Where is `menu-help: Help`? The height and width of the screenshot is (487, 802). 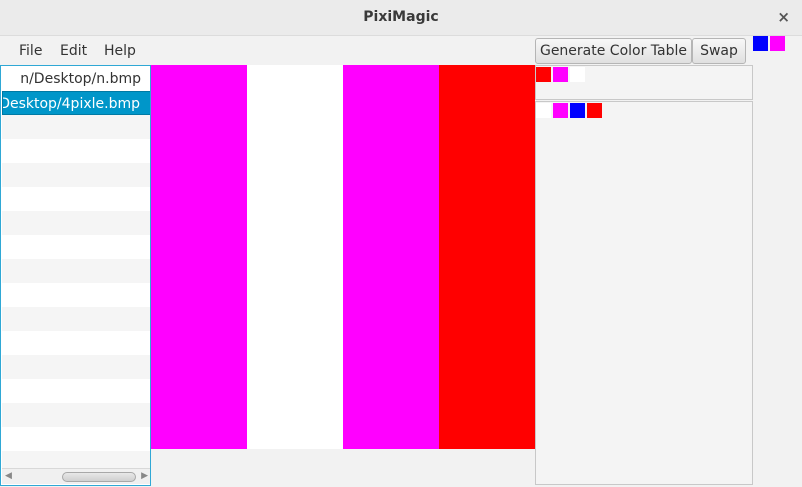 menu-help: Help is located at coordinates (120, 51).